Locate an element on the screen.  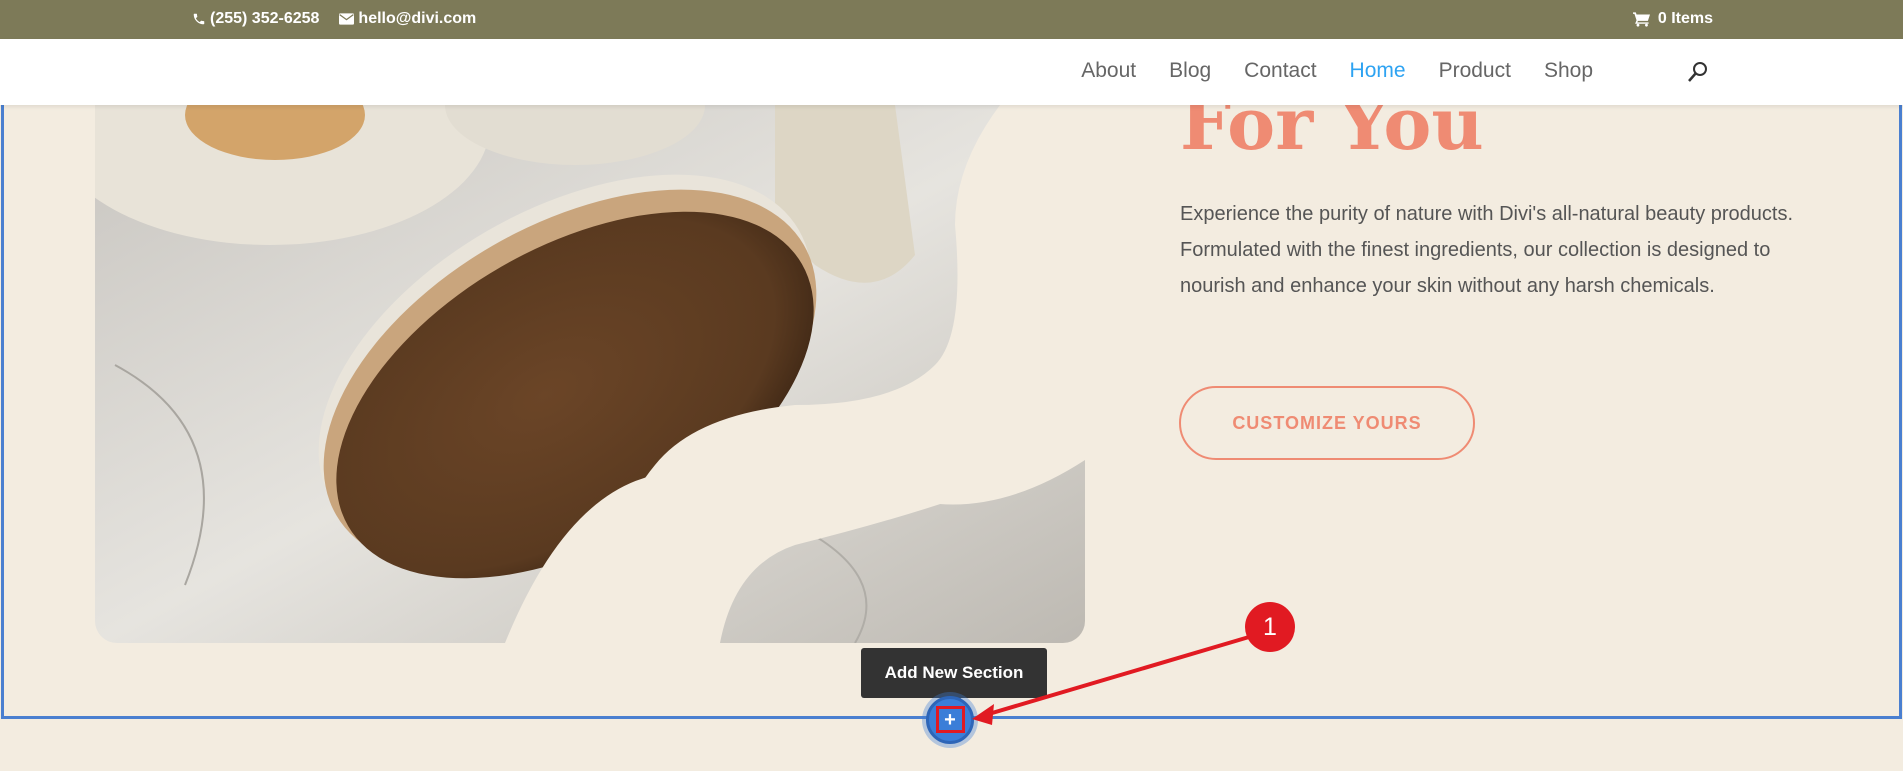
email-contact: hello@divi.com is located at coordinates (407, 19).